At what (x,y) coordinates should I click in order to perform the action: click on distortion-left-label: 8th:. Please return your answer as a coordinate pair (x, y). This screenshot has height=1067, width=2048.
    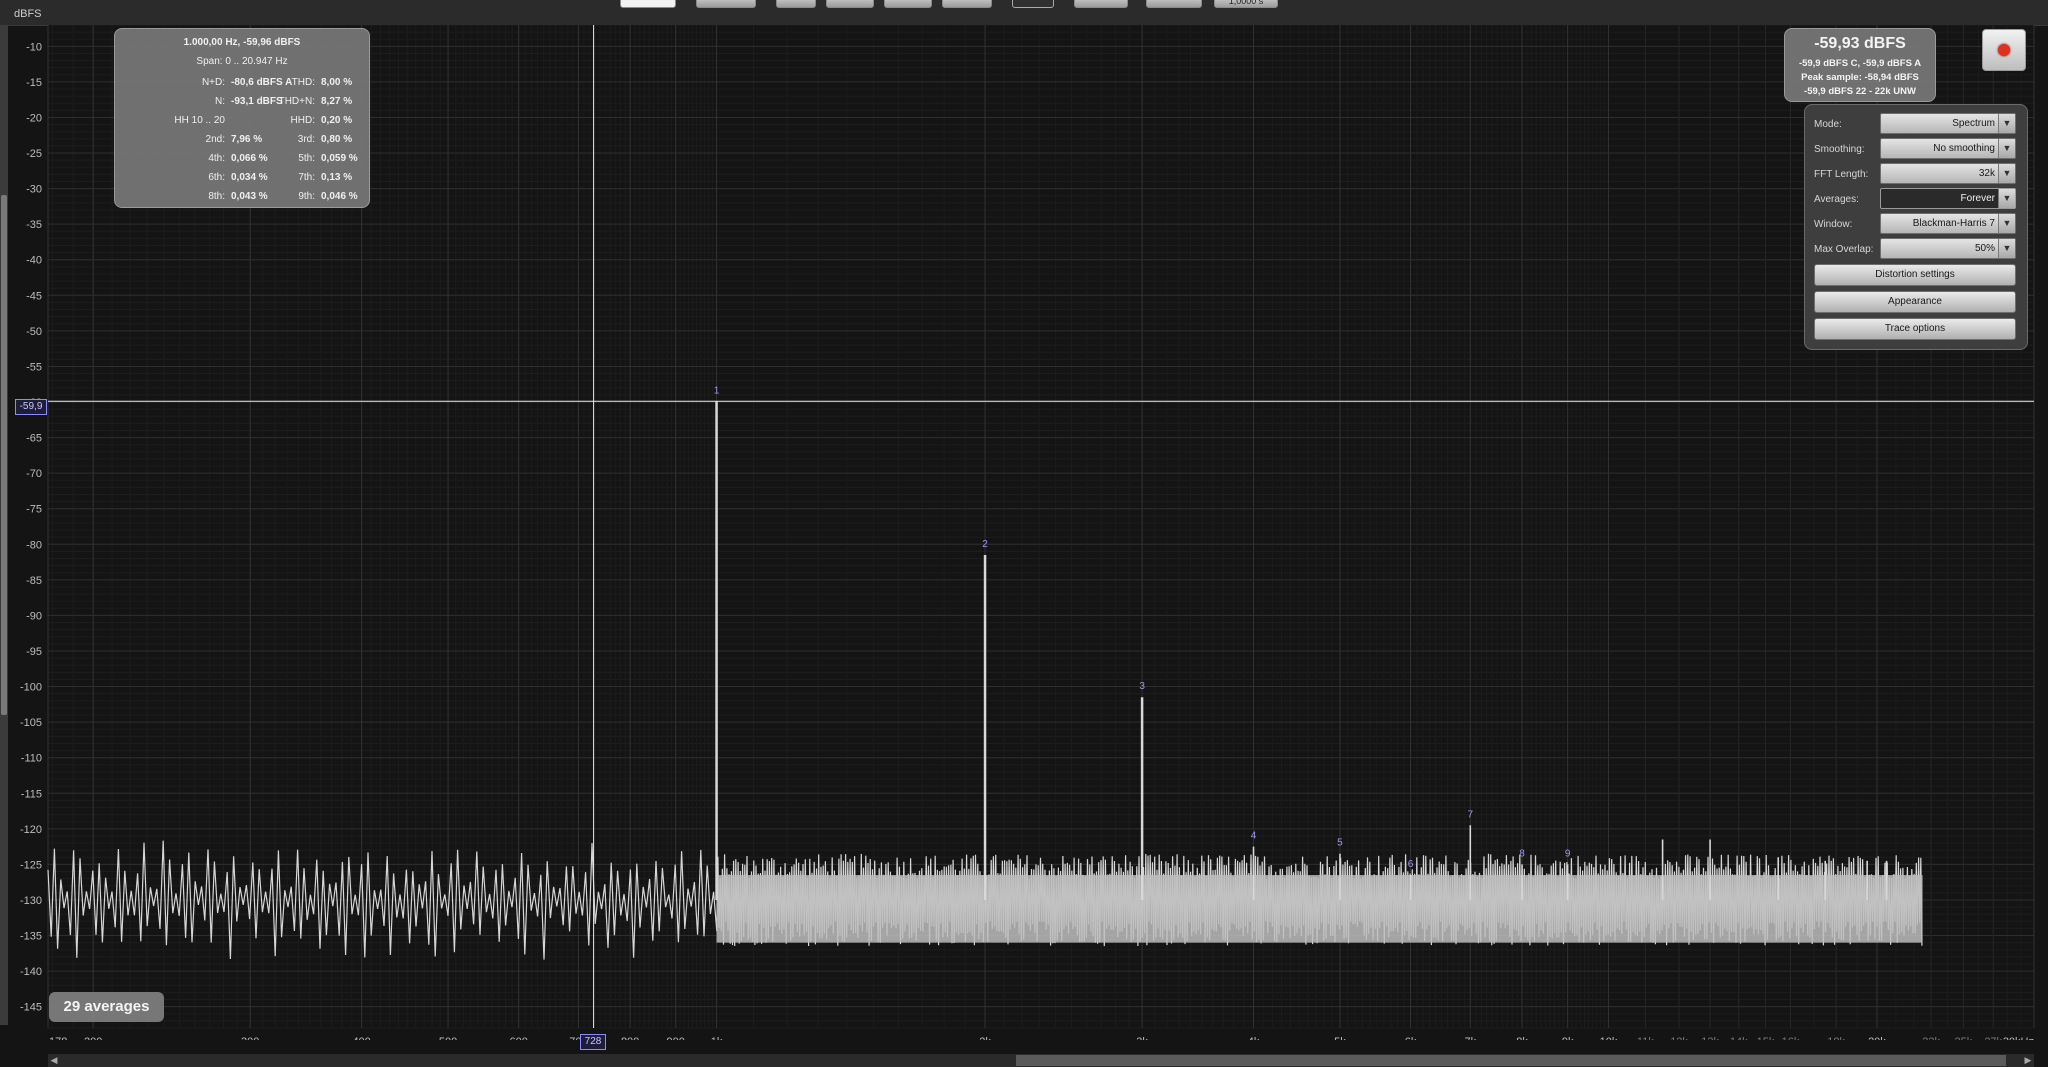
    Looking at the image, I should click on (216, 196).